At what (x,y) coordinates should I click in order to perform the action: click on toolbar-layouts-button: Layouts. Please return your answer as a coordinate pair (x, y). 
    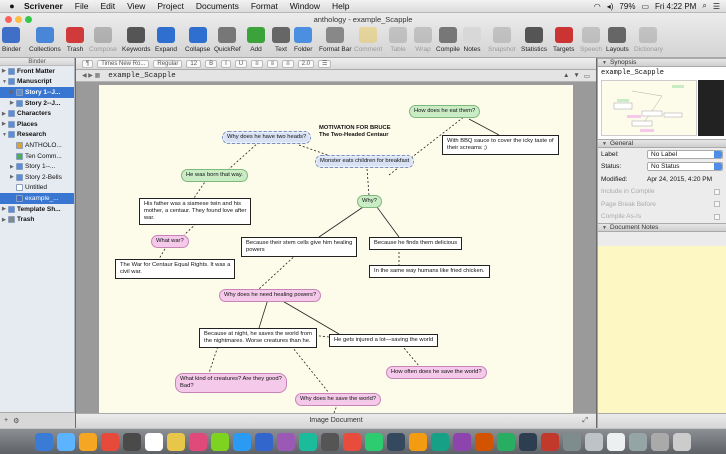
    Looking at the image, I should click on (617, 42).